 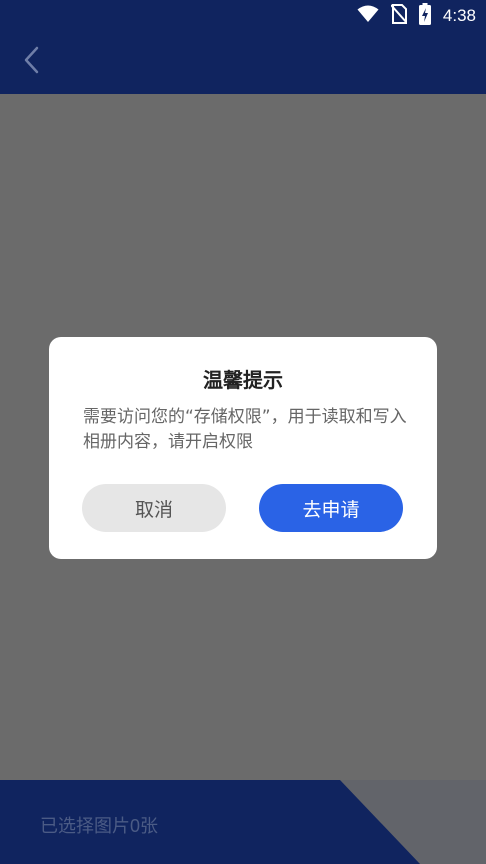 What do you see at coordinates (424, 16) in the screenshot?
I see `battery-charging-icon` at bounding box center [424, 16].